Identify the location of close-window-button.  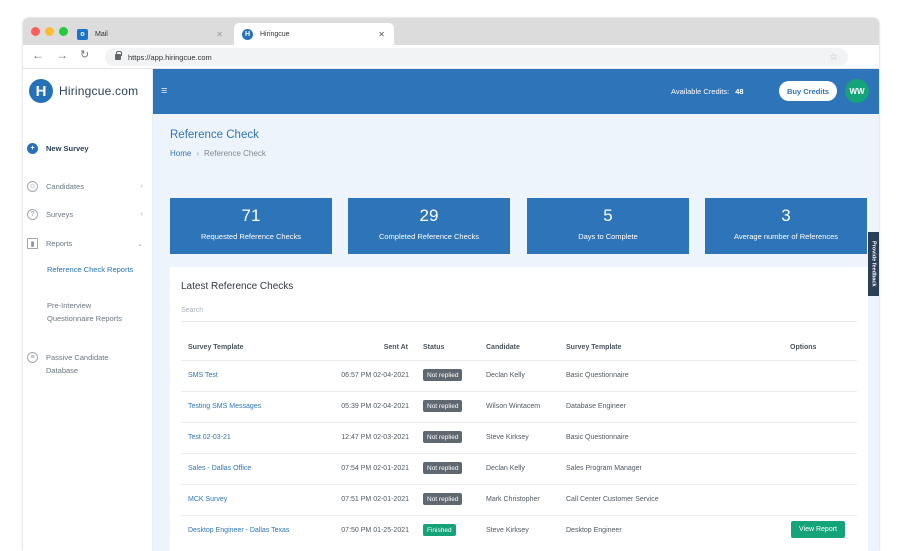
(35, 31).